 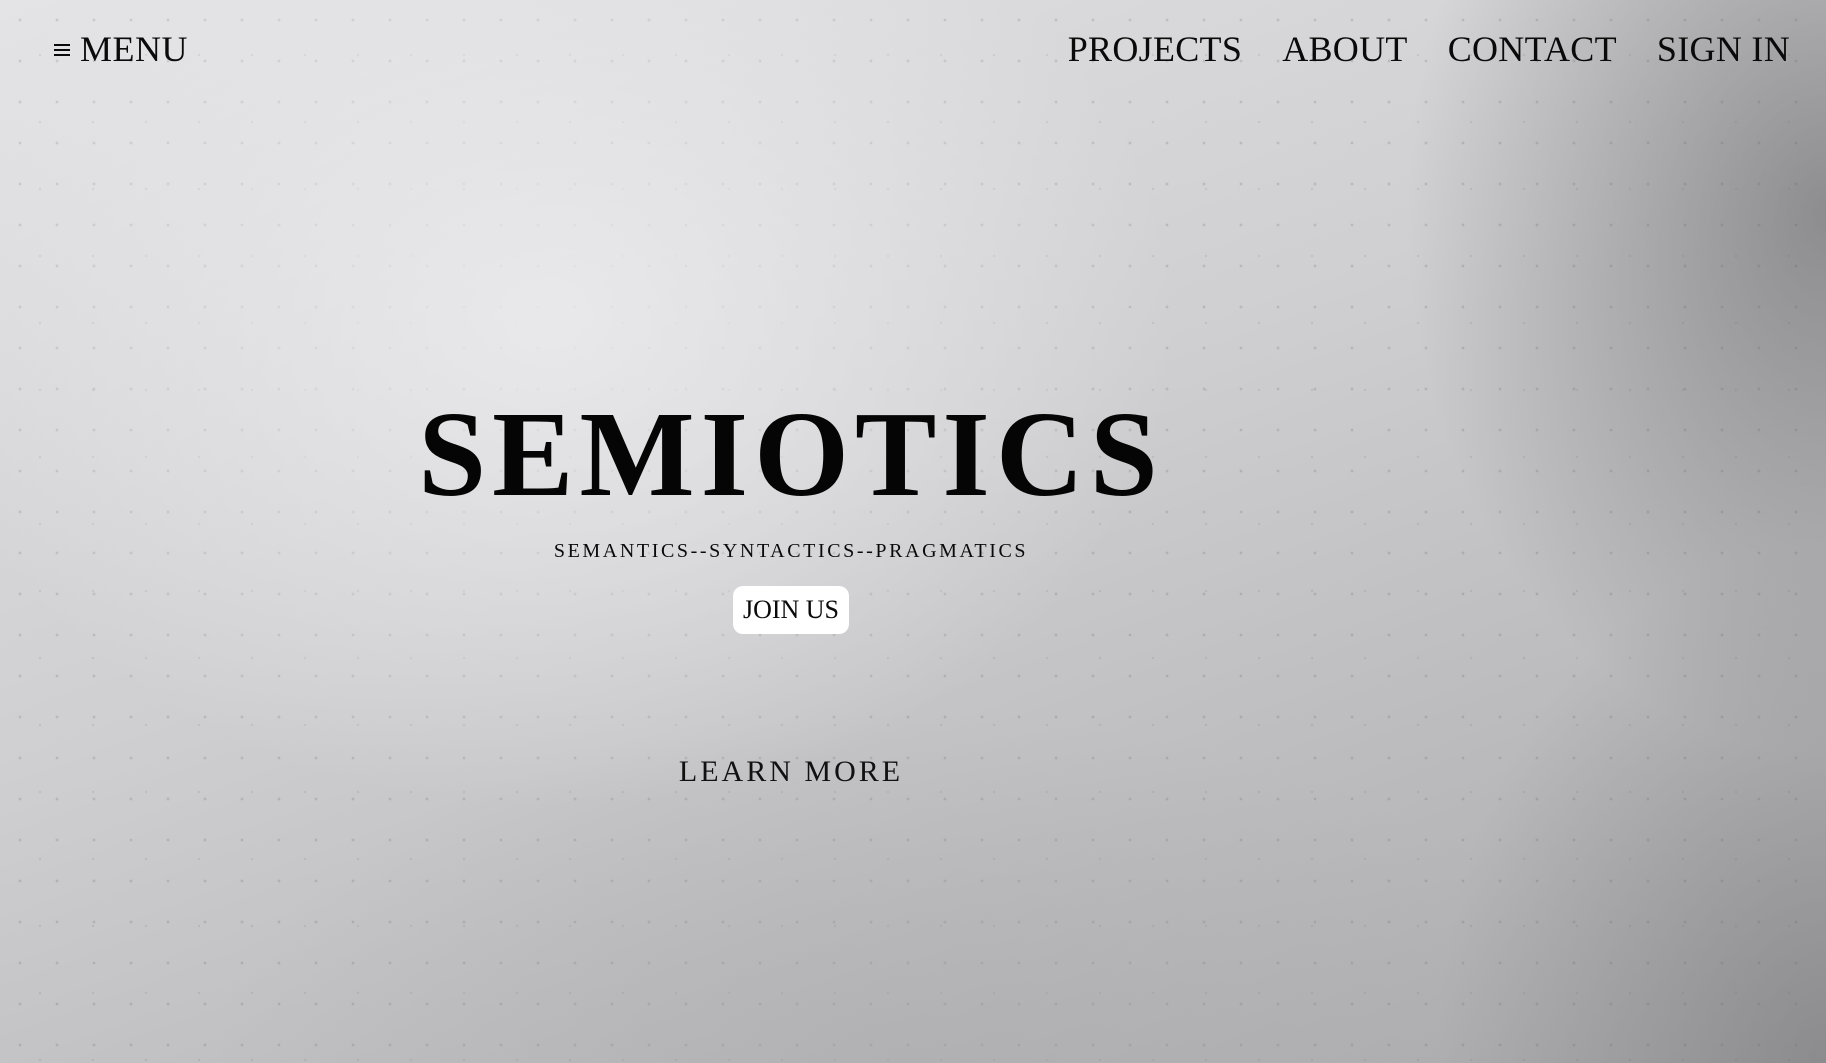 I want to click on menu-button: MENU, so click(x=121, y=49).